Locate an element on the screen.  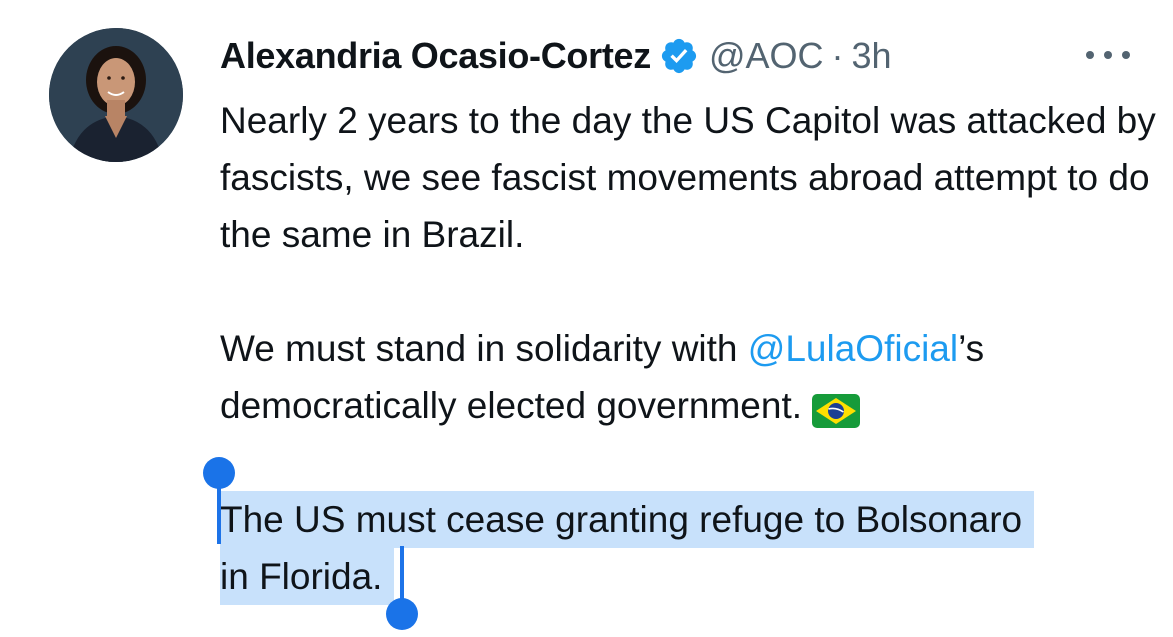
paragraph-text: We must stand in solidarity with is located at coordinates (484, 348).